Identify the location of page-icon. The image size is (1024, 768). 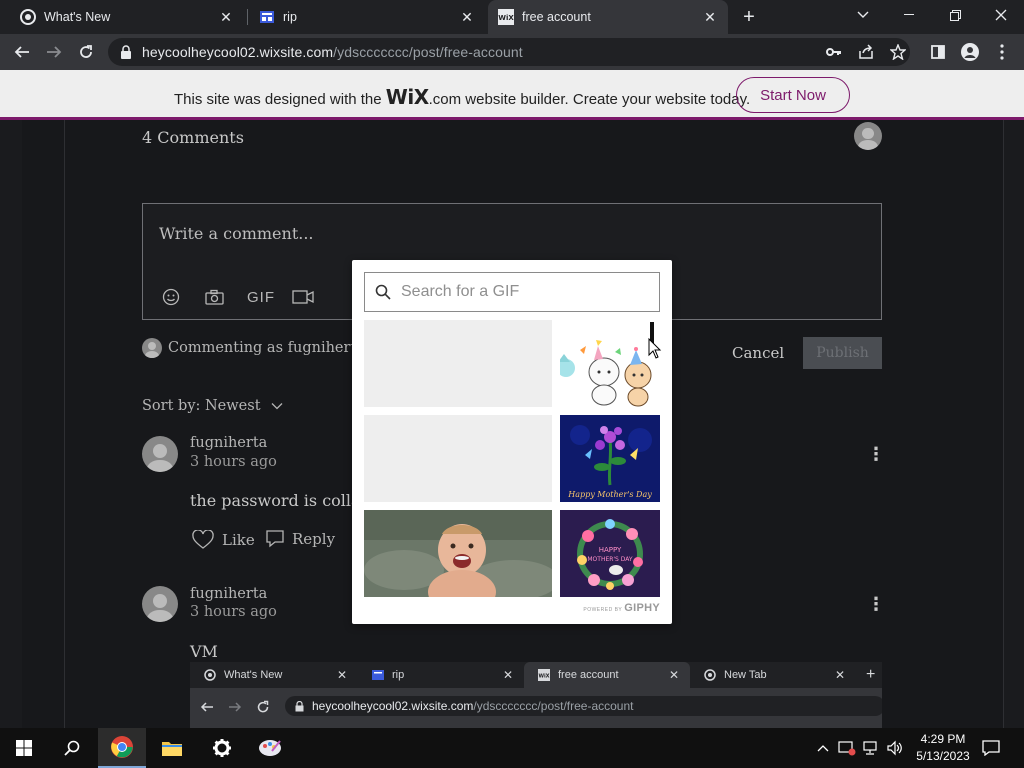
(378, 675).